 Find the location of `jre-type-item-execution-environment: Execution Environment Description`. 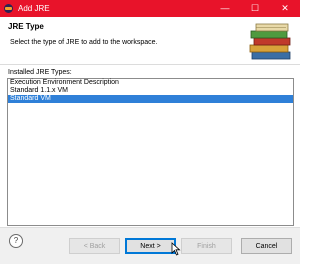

jre-type-item-execution-environment: Execution Environment Description is located at coordinates (150, 83).